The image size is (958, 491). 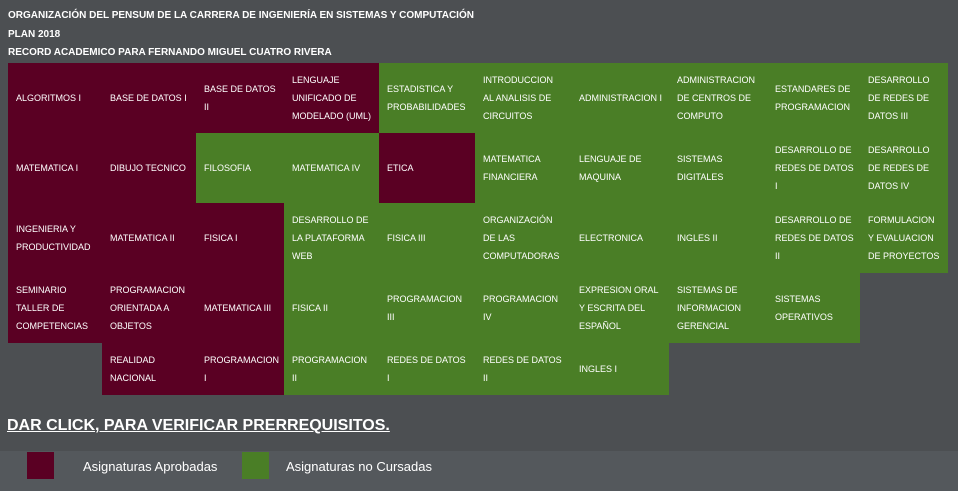 I want to click on course-name: DESARROLLO DE LA PLATAFORMA WEB, so click(x=330, y=238).